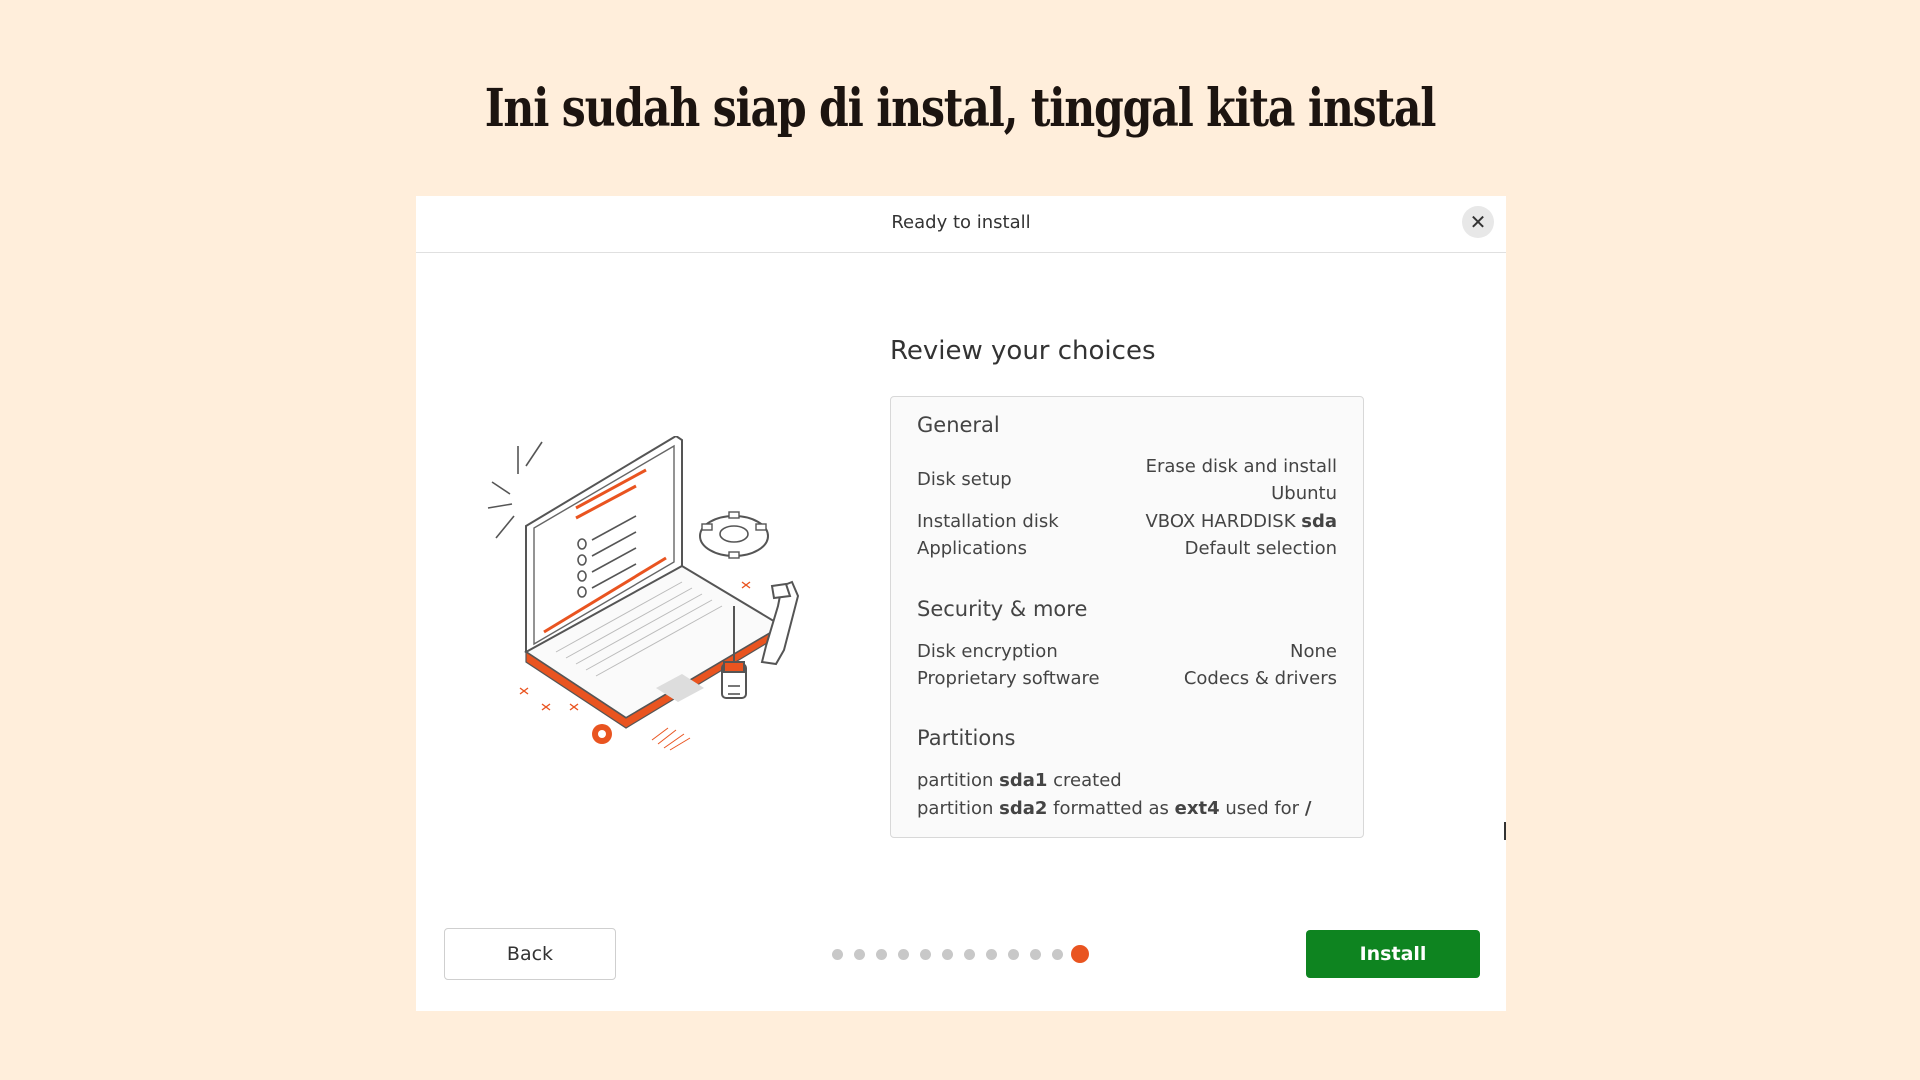 Image resolution: width=1920 pixels, height=1080 pixels. Describe the element at coordinates (988, 521) in the screenshot. I see `installation-disk-label: Installation disk` at that location.